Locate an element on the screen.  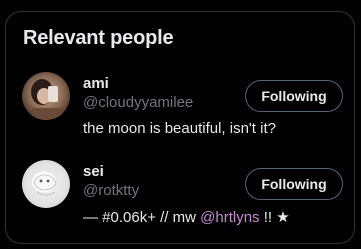
display-name: ami is located at coordinates (96, 83).